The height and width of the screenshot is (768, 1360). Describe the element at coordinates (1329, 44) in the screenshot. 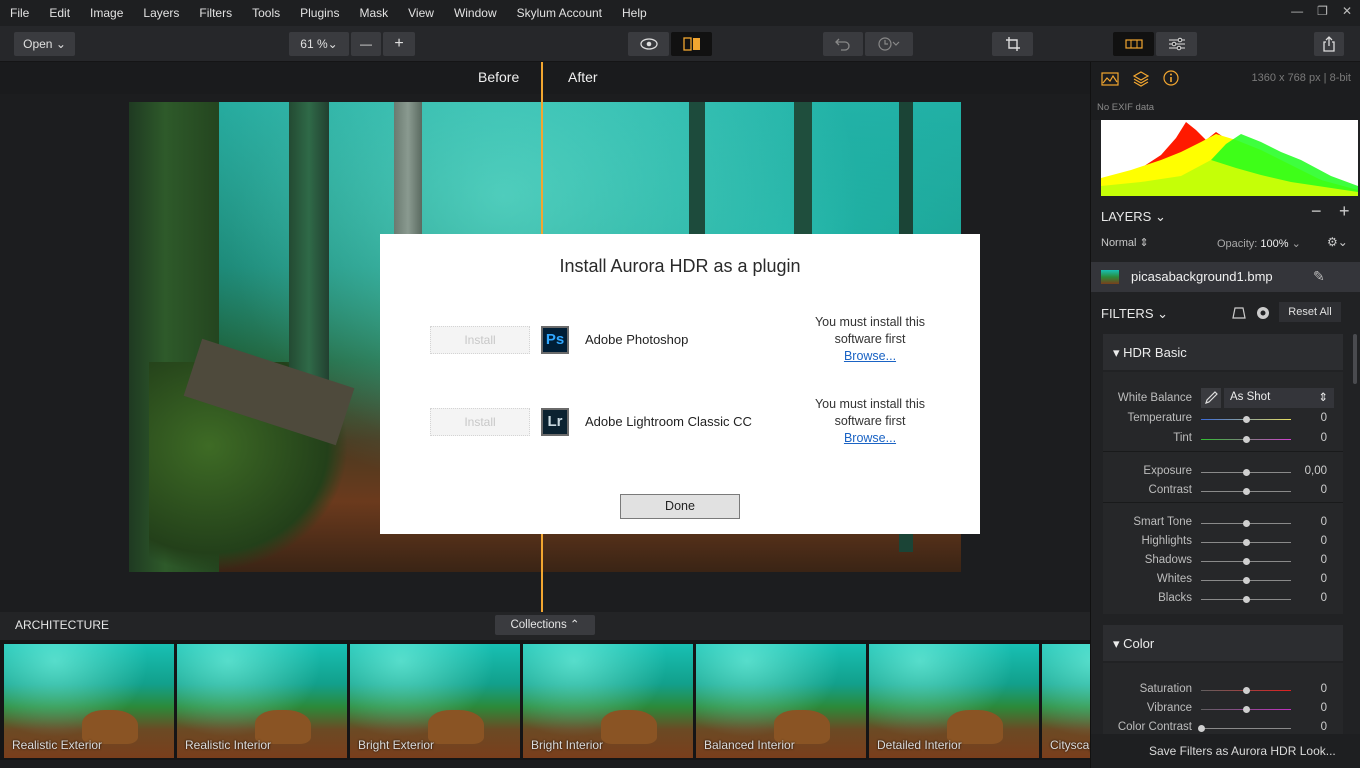

I see `export-button` at that location.